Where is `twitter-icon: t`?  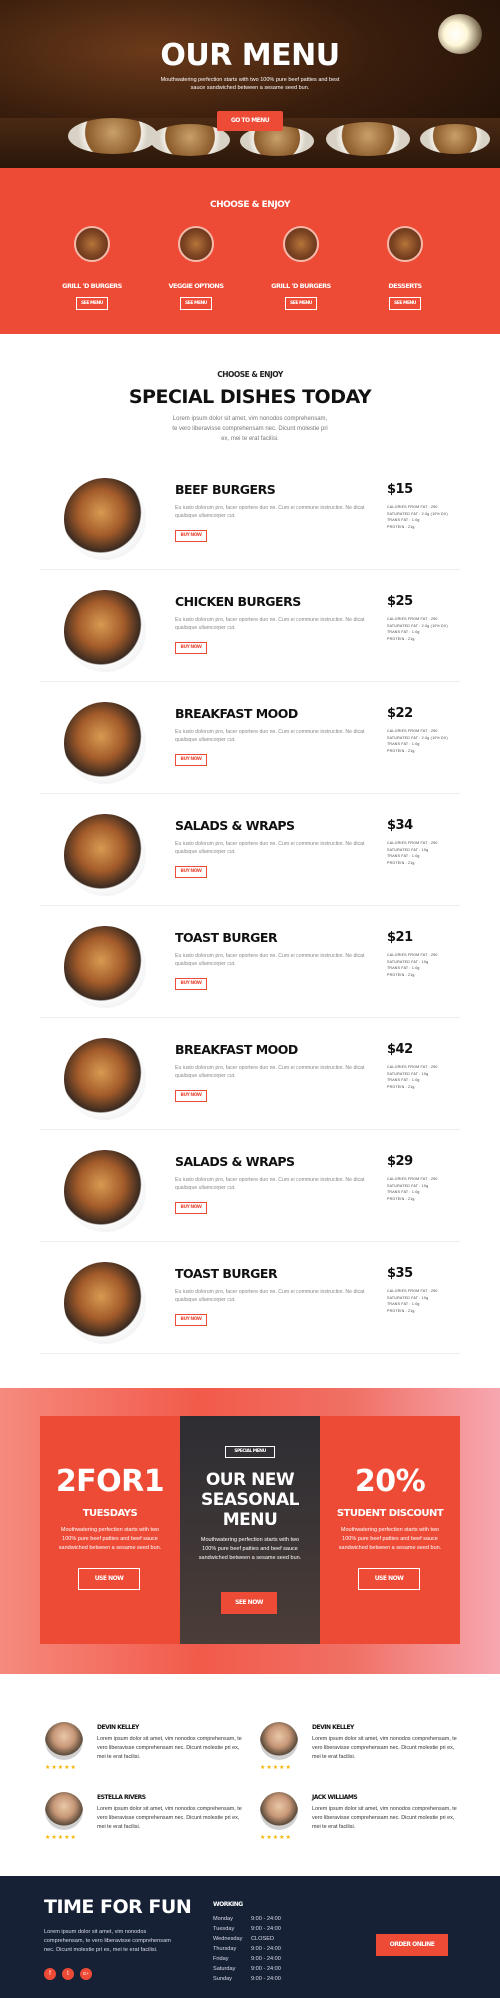
twitter-icon: t is located at coordinates (68, 1974).